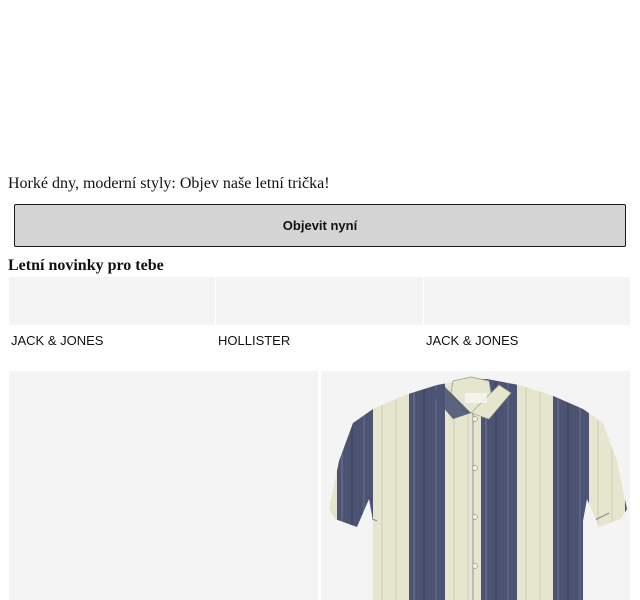  I want to click on brand-card-jack-jones-2: JACK & JONES, so click(527, 316).